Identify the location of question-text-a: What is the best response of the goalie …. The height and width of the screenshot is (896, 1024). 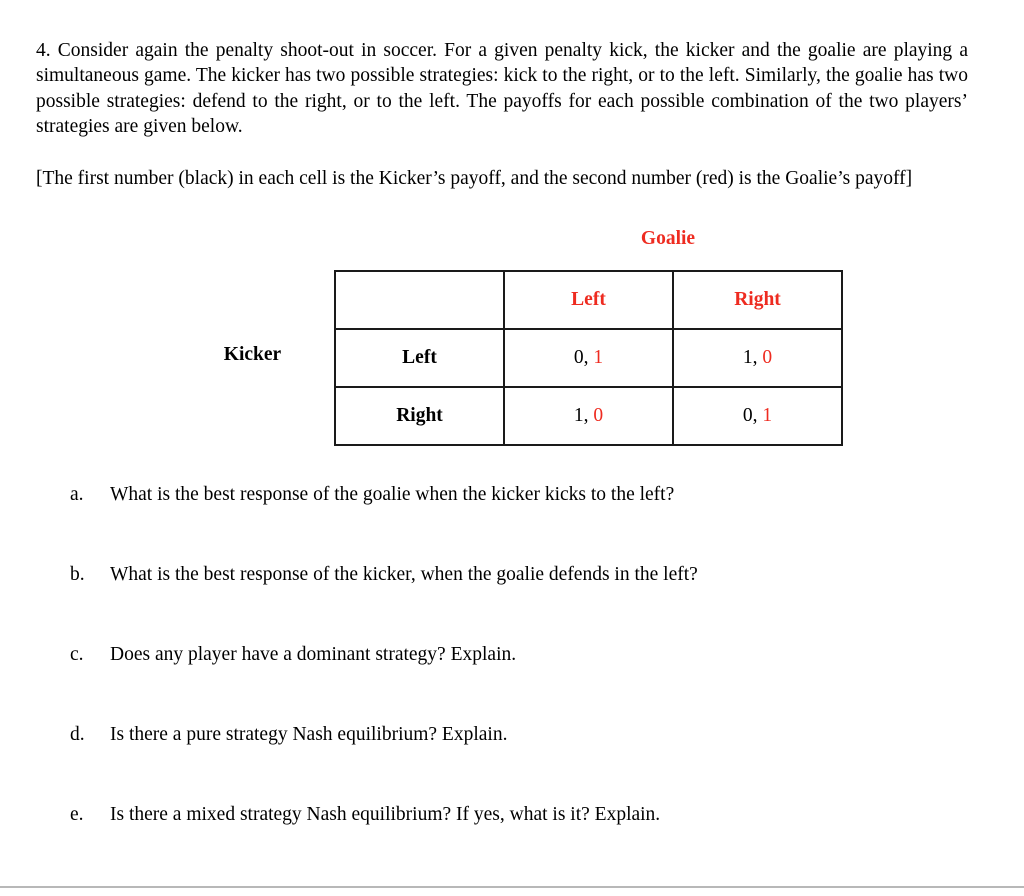
(392, 494).